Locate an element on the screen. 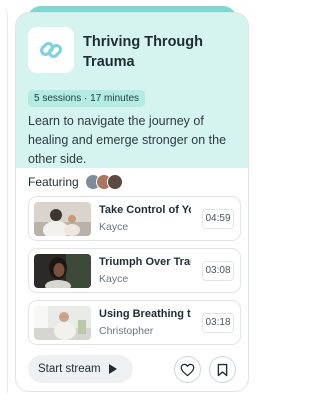 The width and height of the screenshot is (320, 394). course-title: Thriving Through Trauma is located at coordinates (143, 52).